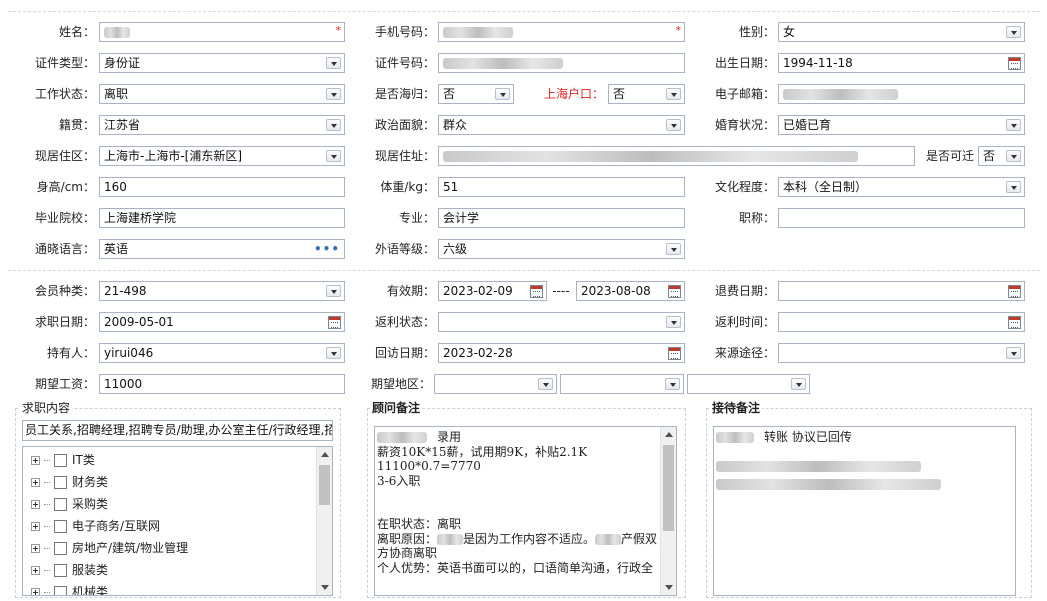 This screenshot has height=601, width=1047. Describe the element at coordinates (561, 353) in the screenshot. I see `visit-date-input: 2023-02-28` at that location.